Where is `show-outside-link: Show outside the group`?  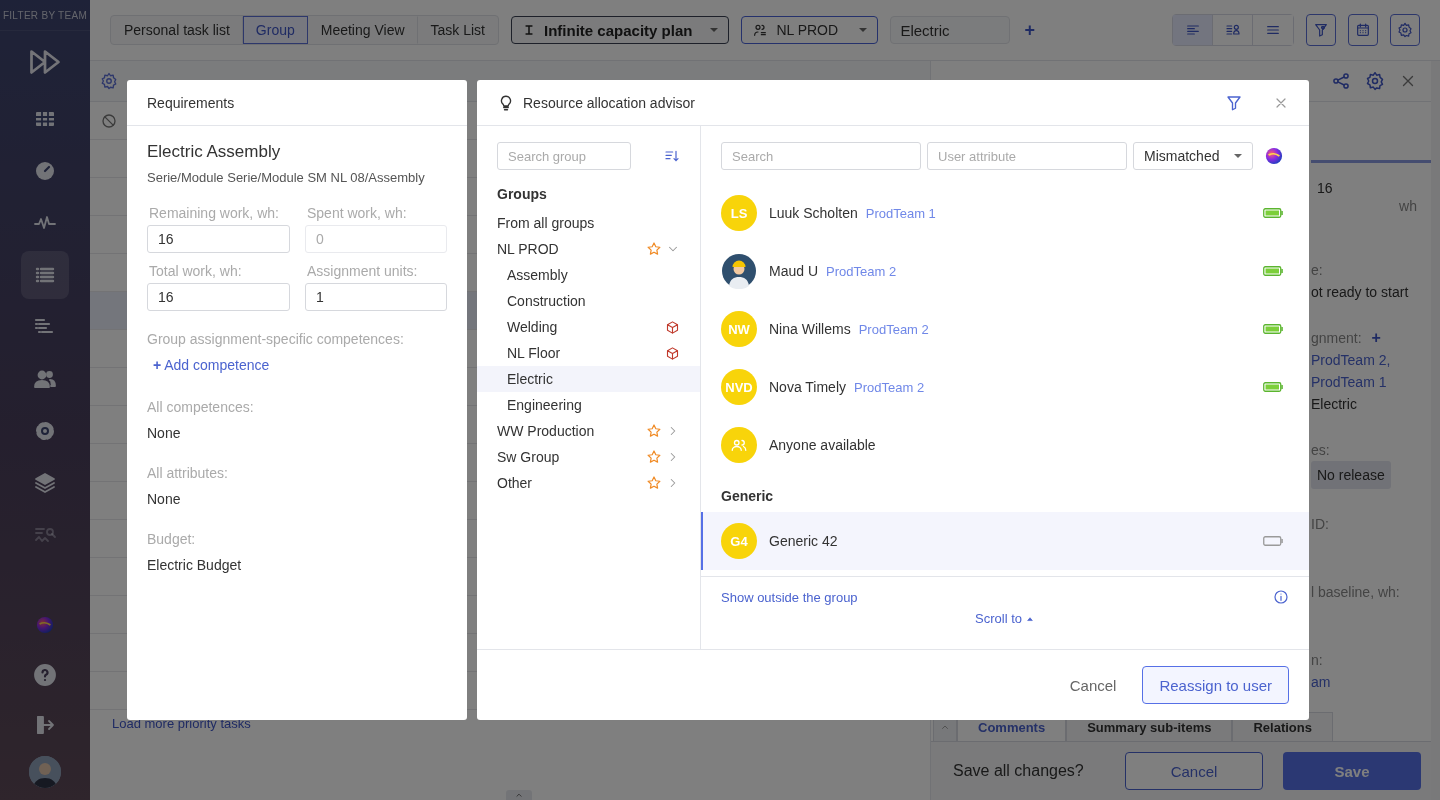 show-outside-link: Show outside the group is located at coordinates (789, 597).